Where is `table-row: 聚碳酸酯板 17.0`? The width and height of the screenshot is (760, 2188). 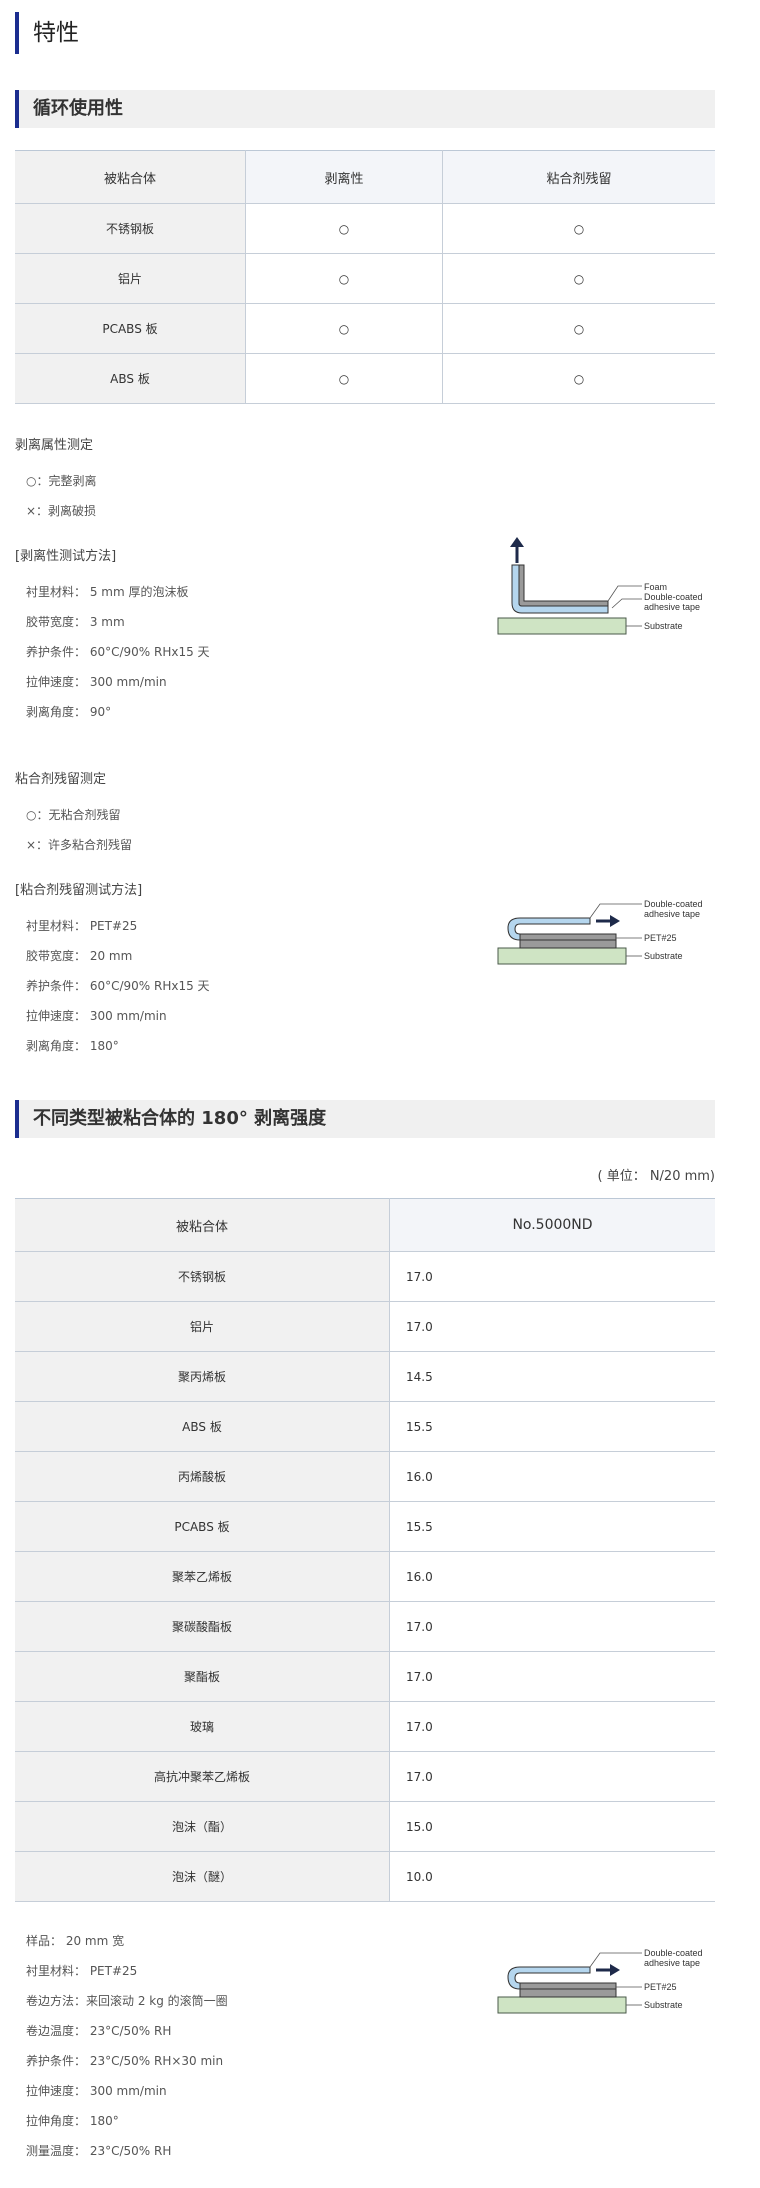 table-row: 聚碳酸酯板 17.0 is located at coordinates (365, 1626).